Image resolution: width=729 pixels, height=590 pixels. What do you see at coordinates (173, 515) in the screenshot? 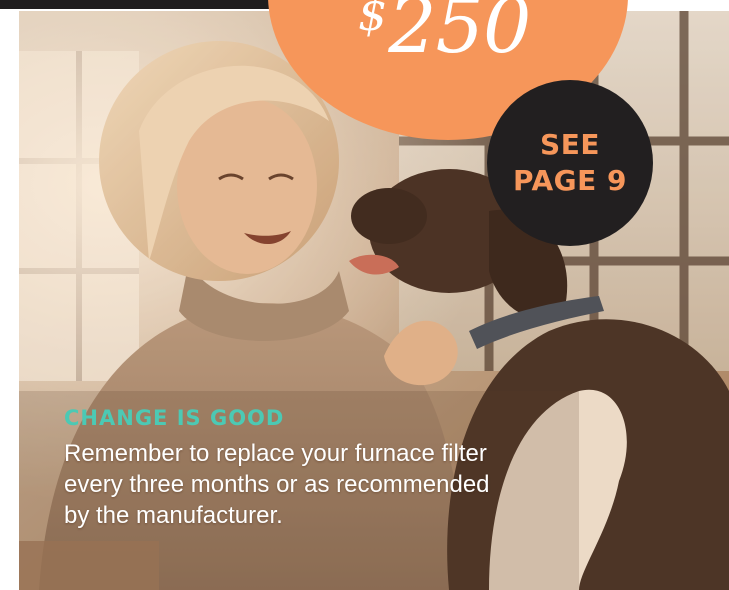
I see `caption-line: by the manufacturer.` at bounding box center [173, 515].